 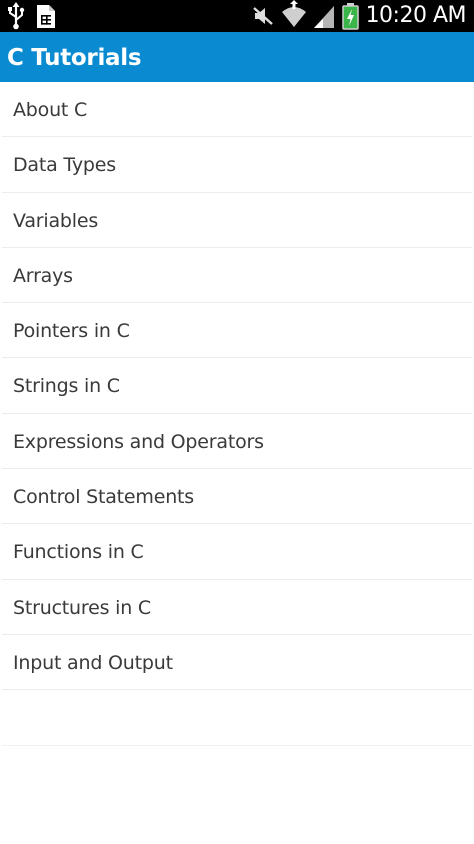 I want to click on list-item-input-output: Input and Output, so click(x=237, y=663).